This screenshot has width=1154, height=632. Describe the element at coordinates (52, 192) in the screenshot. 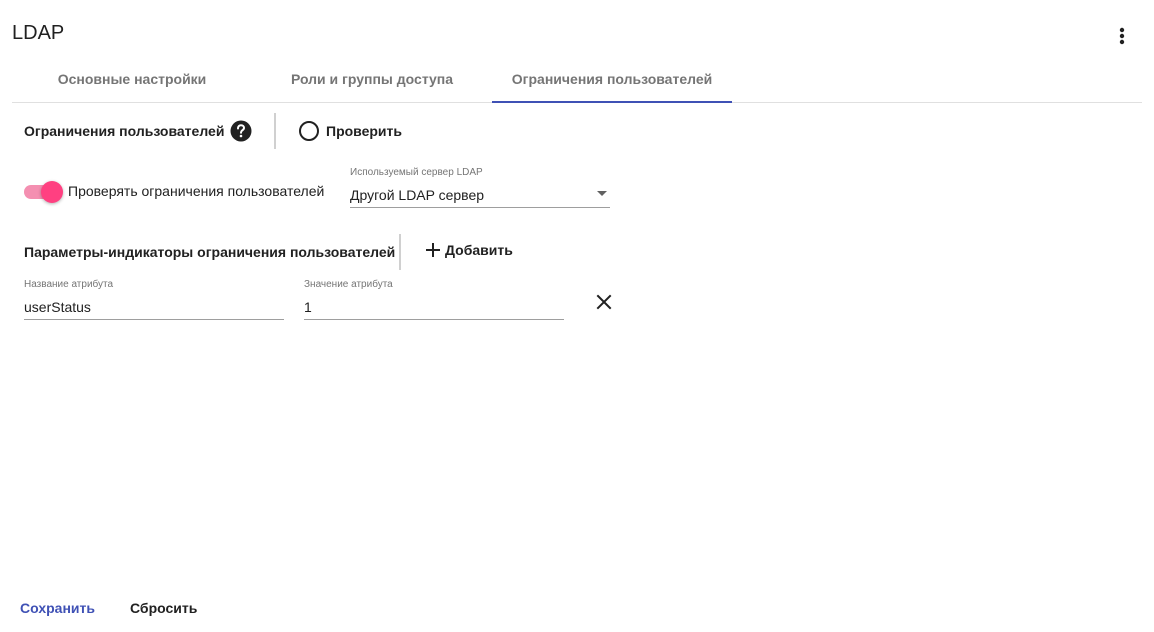

I see `toggle-thumb` at that location.